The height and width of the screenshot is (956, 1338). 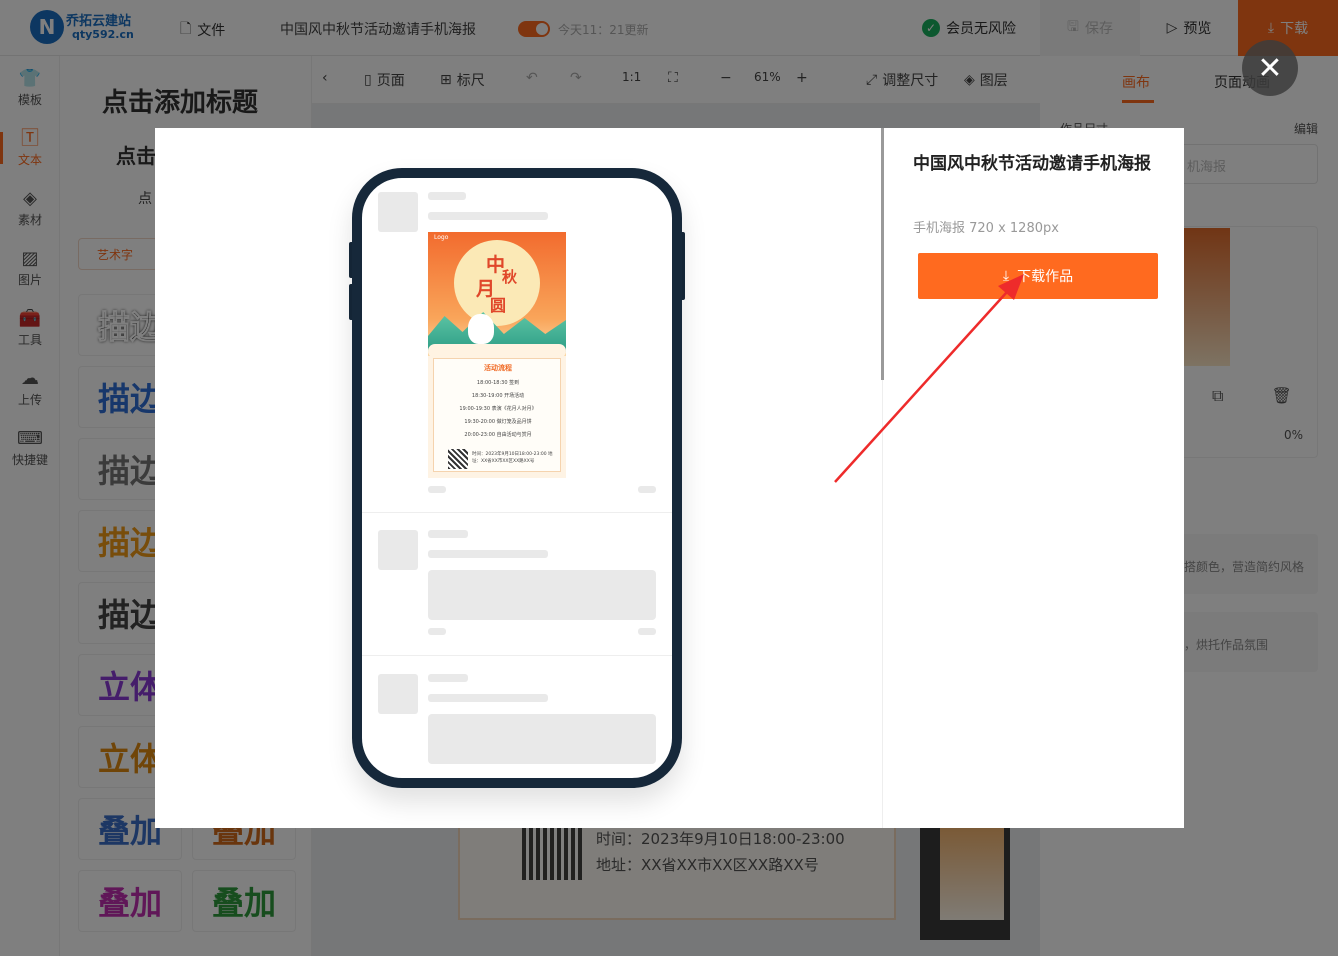 What do you see at coordinates (498, 305) in the screenshot?
I see `poster-title-char: 圆` at bounding box center [498, 305].